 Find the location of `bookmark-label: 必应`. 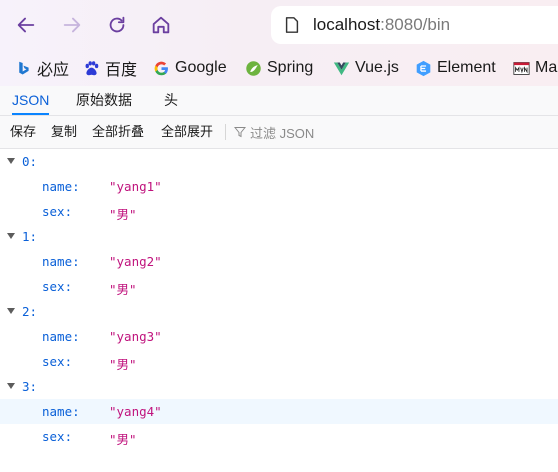

bookmark-label: 必应 is located at coordinates (53, 70).